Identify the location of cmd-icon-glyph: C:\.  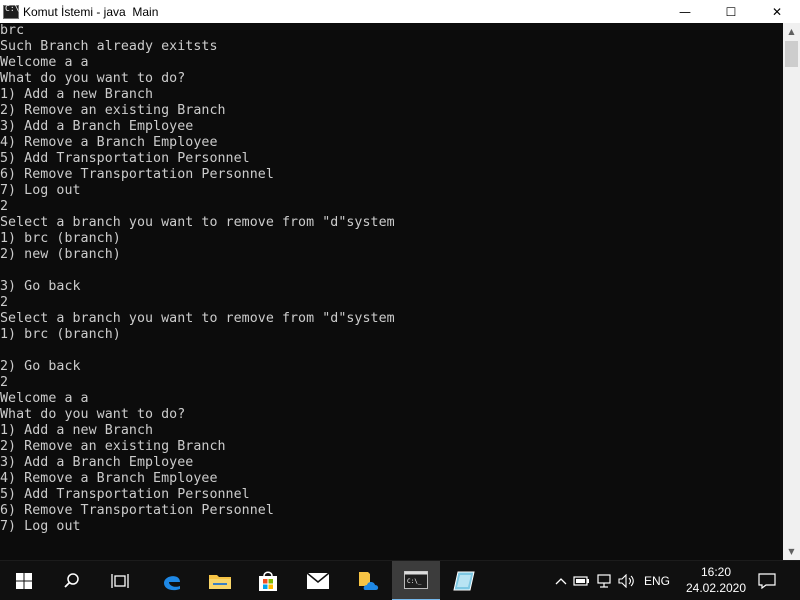
(12, 8).